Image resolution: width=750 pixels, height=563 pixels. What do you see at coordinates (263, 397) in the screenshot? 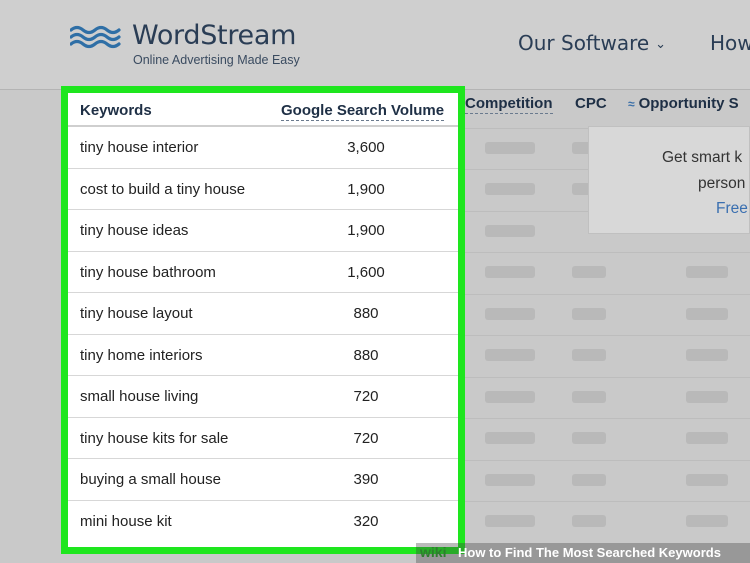
I see `table-row: small house living 720` at bounding box center [263, 397].